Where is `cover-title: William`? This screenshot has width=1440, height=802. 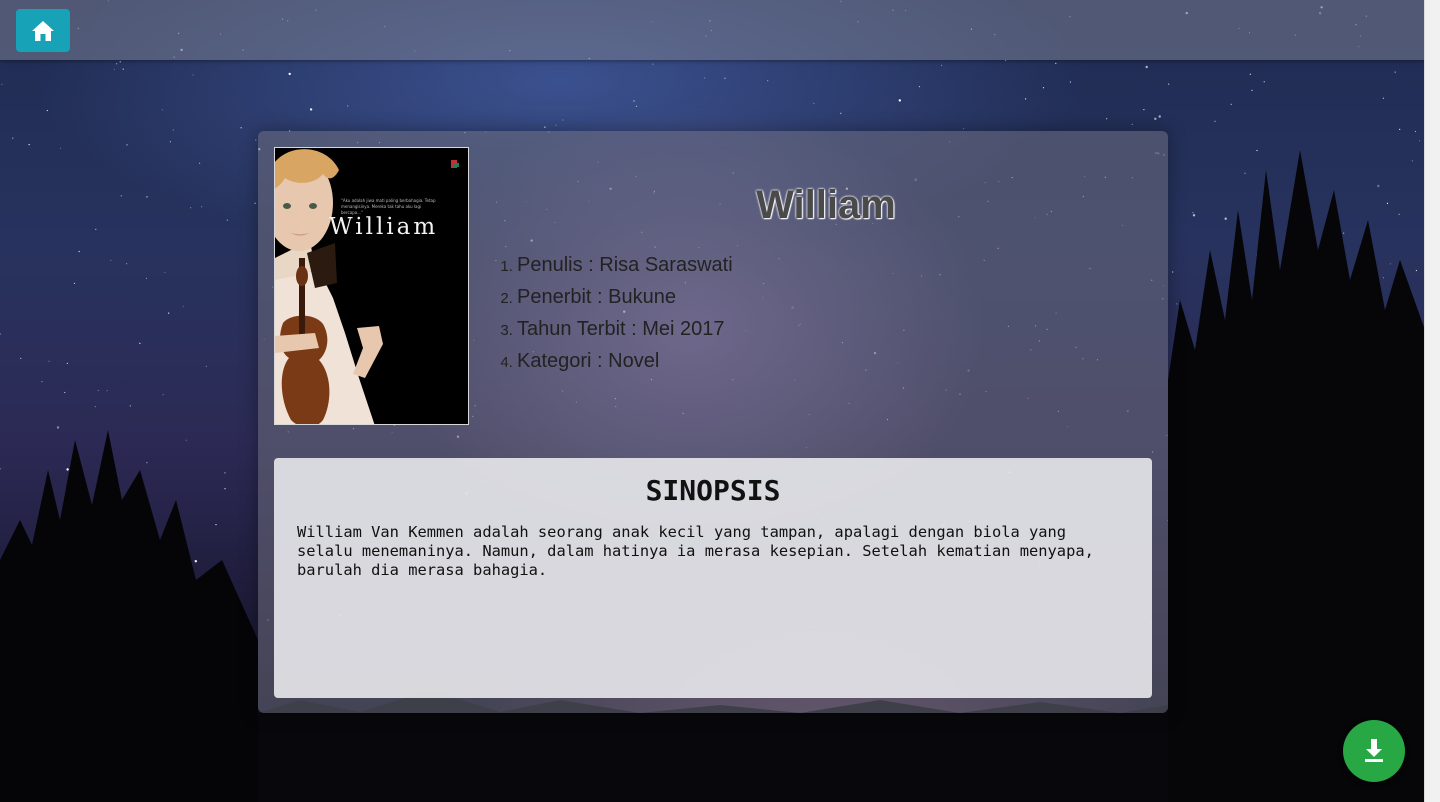
cover-title: William is located at coordinates (384, 227).